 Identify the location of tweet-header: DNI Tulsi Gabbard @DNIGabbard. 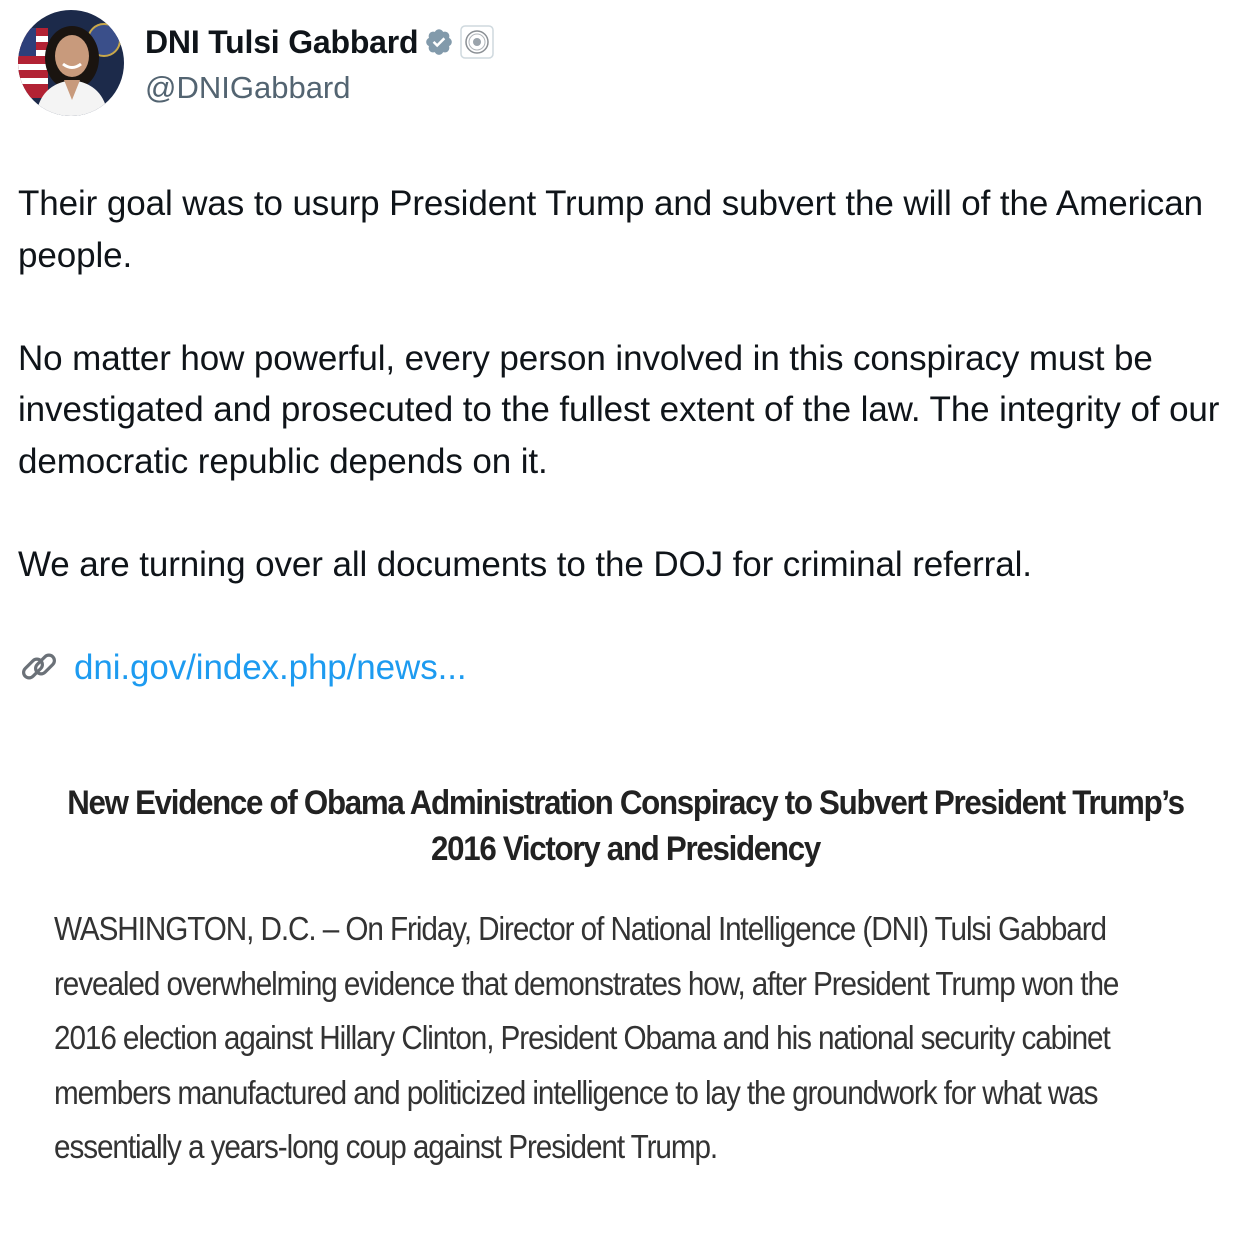
(256, 64).